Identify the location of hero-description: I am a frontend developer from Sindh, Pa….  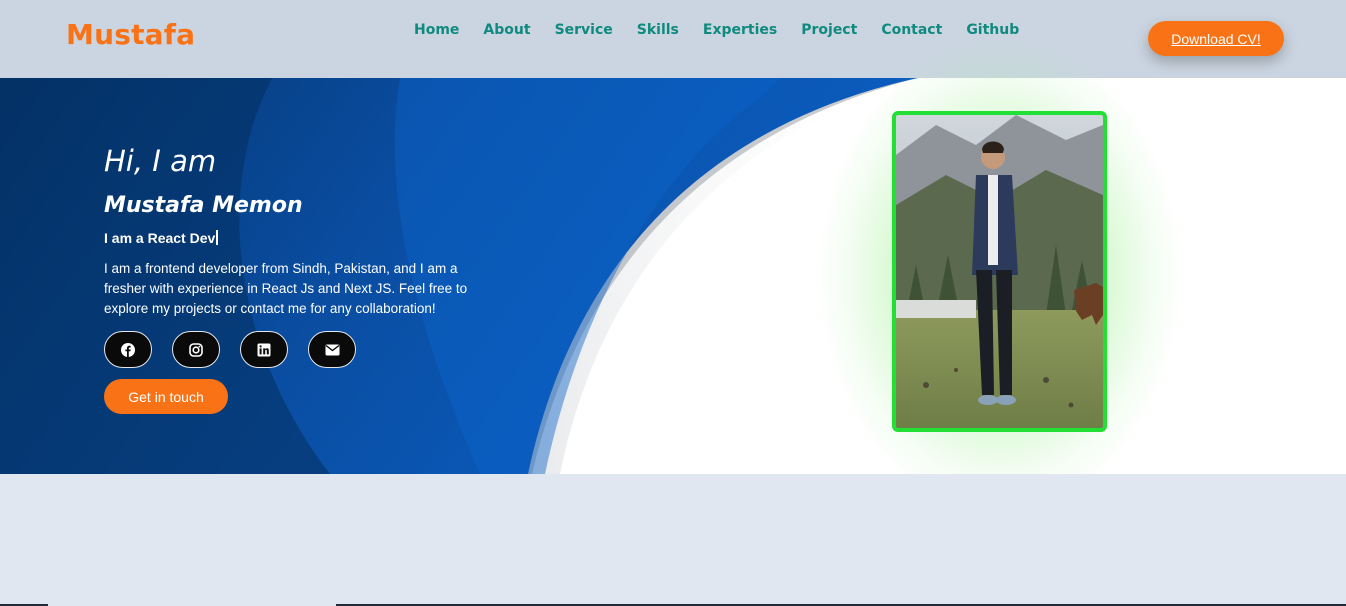
(286, 288).